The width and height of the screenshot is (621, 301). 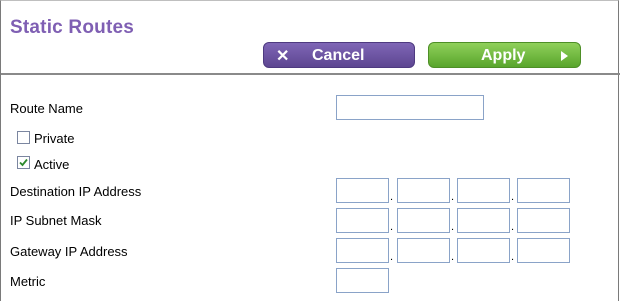 I want to click on apply-button-label: Apply, so click(x=503, y=55).